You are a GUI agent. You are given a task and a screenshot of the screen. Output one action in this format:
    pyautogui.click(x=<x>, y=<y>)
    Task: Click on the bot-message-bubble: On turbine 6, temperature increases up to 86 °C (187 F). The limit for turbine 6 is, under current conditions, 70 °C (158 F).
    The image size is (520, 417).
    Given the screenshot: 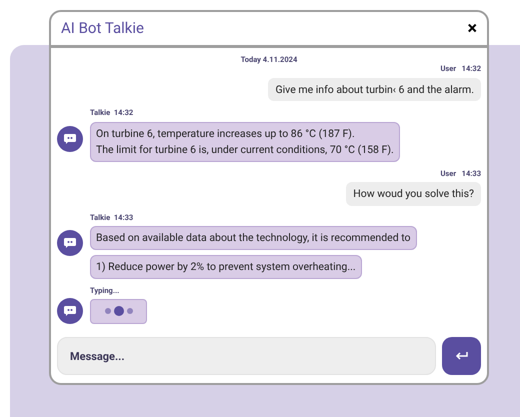 What is the action you would take?
    pyautogui.click(x=245, y=142)
    